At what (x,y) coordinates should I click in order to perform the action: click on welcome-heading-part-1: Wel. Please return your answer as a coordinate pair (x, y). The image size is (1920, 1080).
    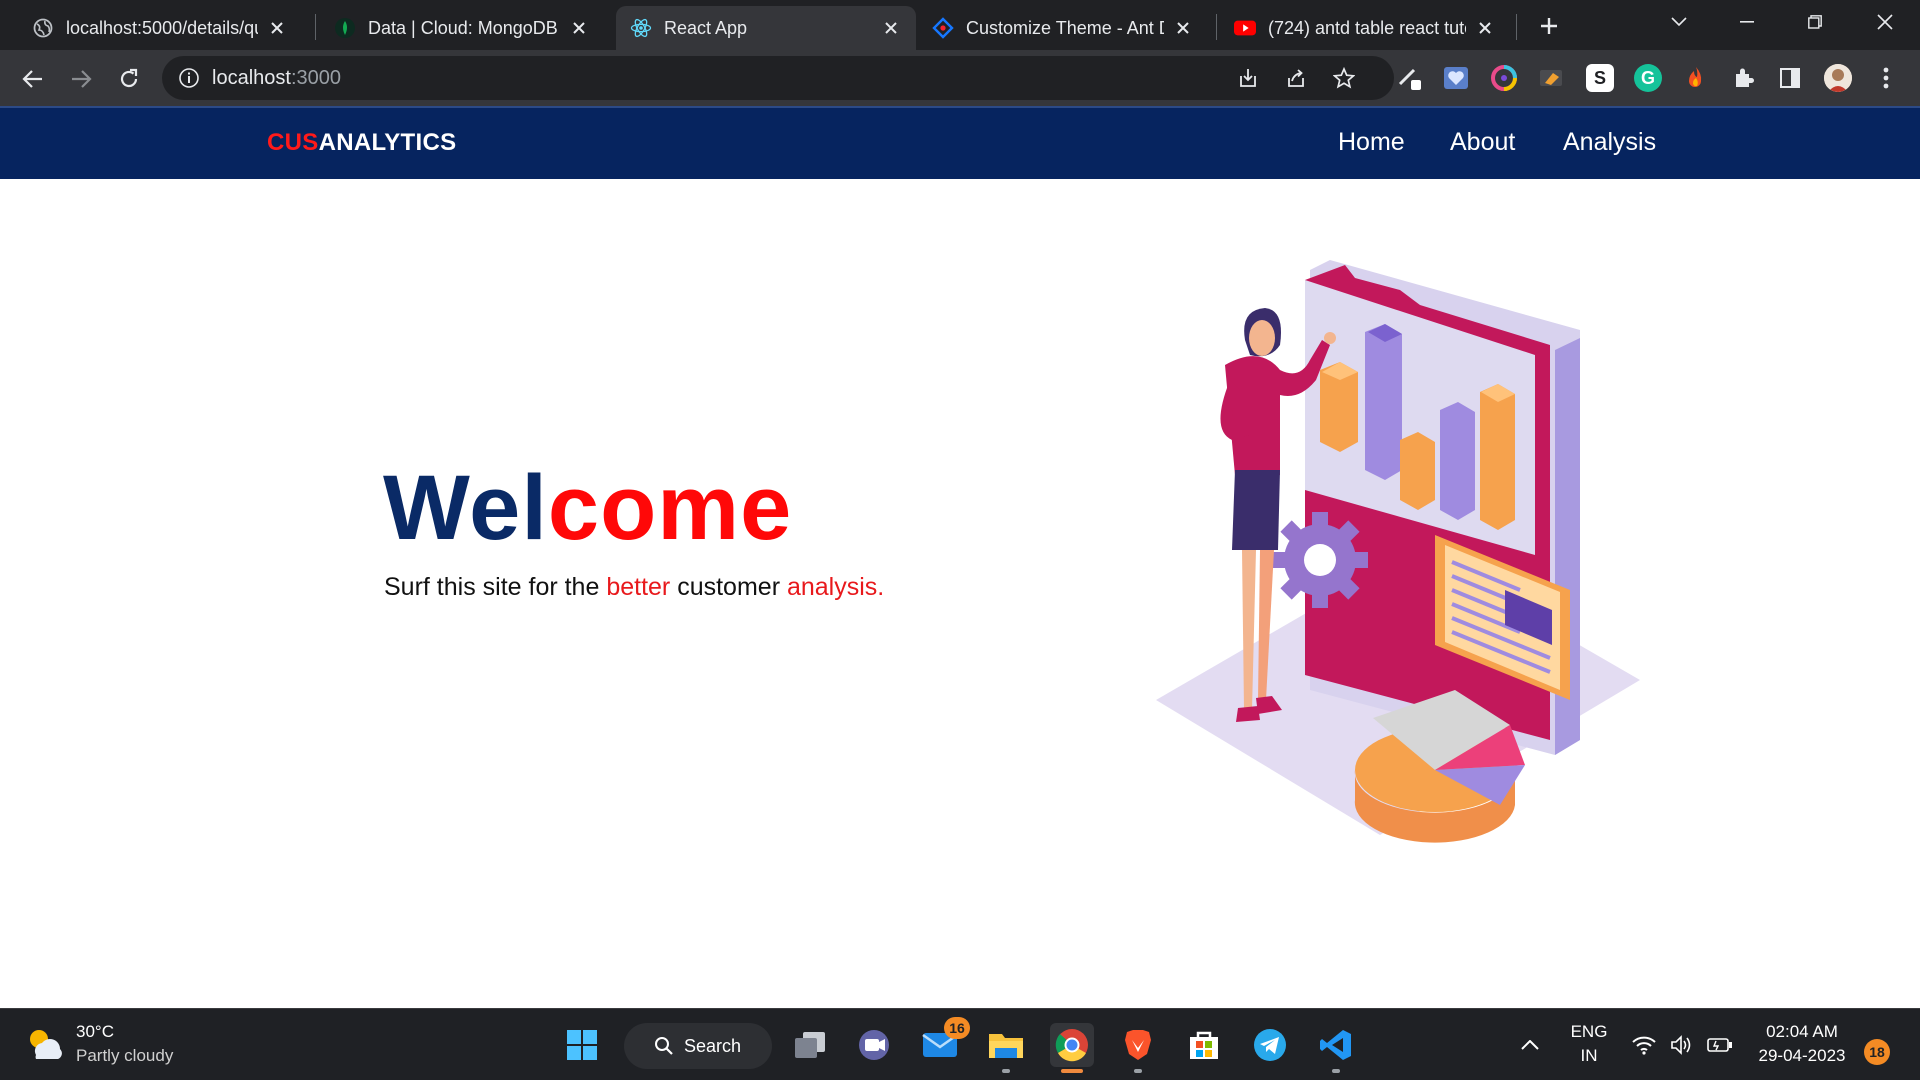
    Looking at the image, I should click on (465, 508).